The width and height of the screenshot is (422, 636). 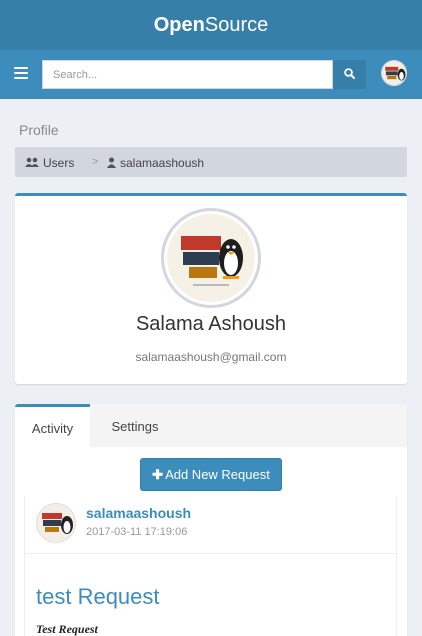 What do you see at coordinates (21, 73) in the screenshot?
I see `bars-icon` at bounding box center [21, 73].